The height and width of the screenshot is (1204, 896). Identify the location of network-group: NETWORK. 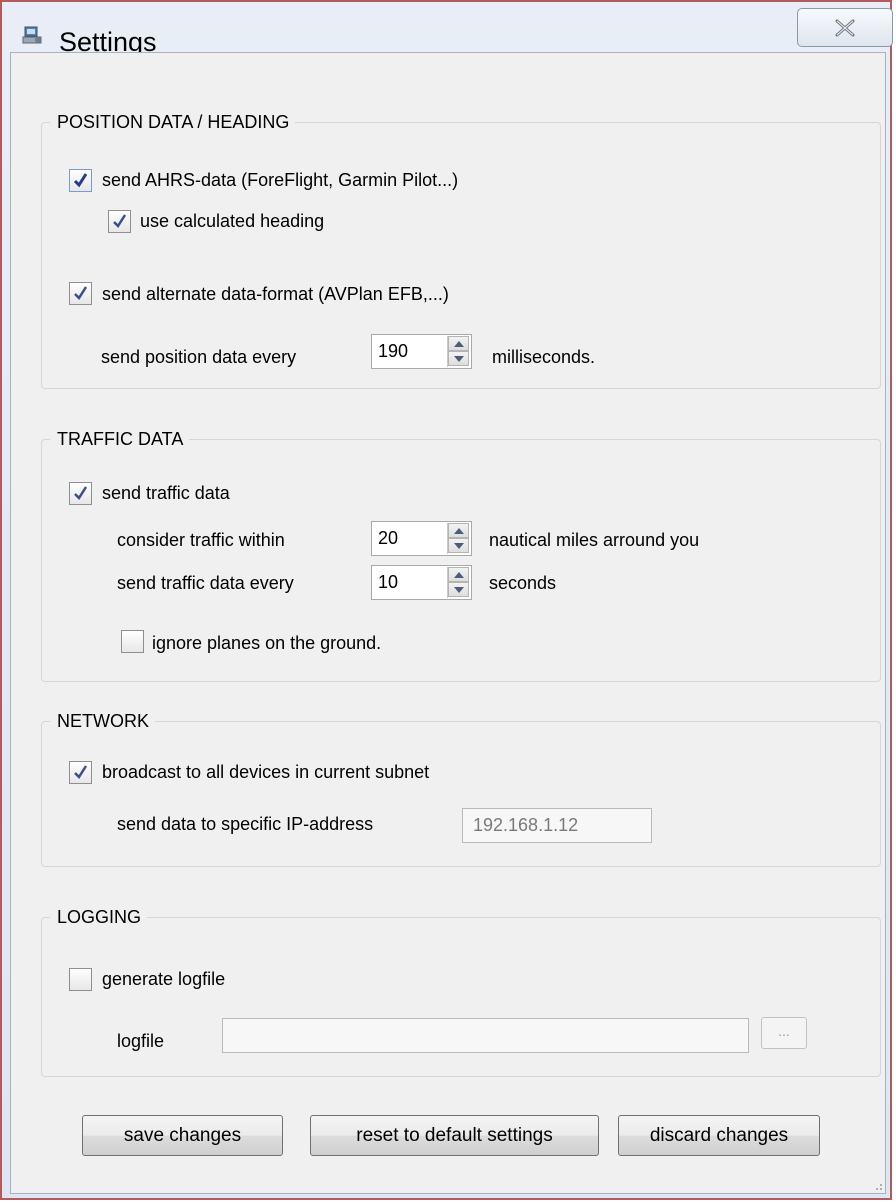
(461, 788).